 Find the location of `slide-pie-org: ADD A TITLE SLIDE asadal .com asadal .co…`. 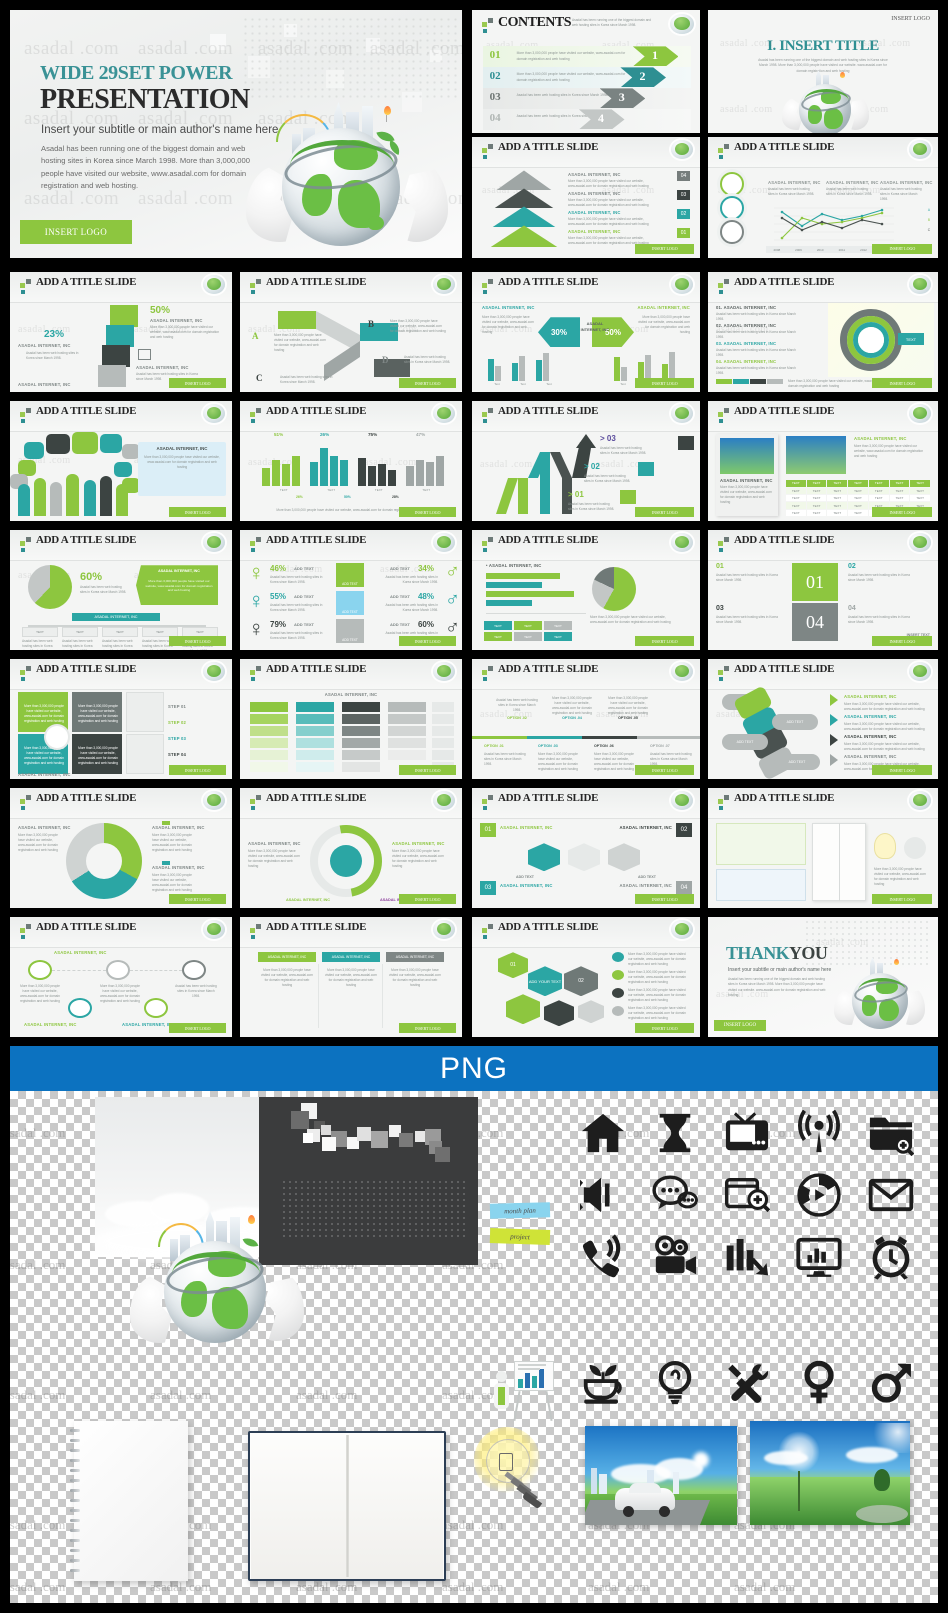

slide-pie-org: ADD A TITLE SLIDE asadal .com asadal .co… is located at coordinates (121, 590).